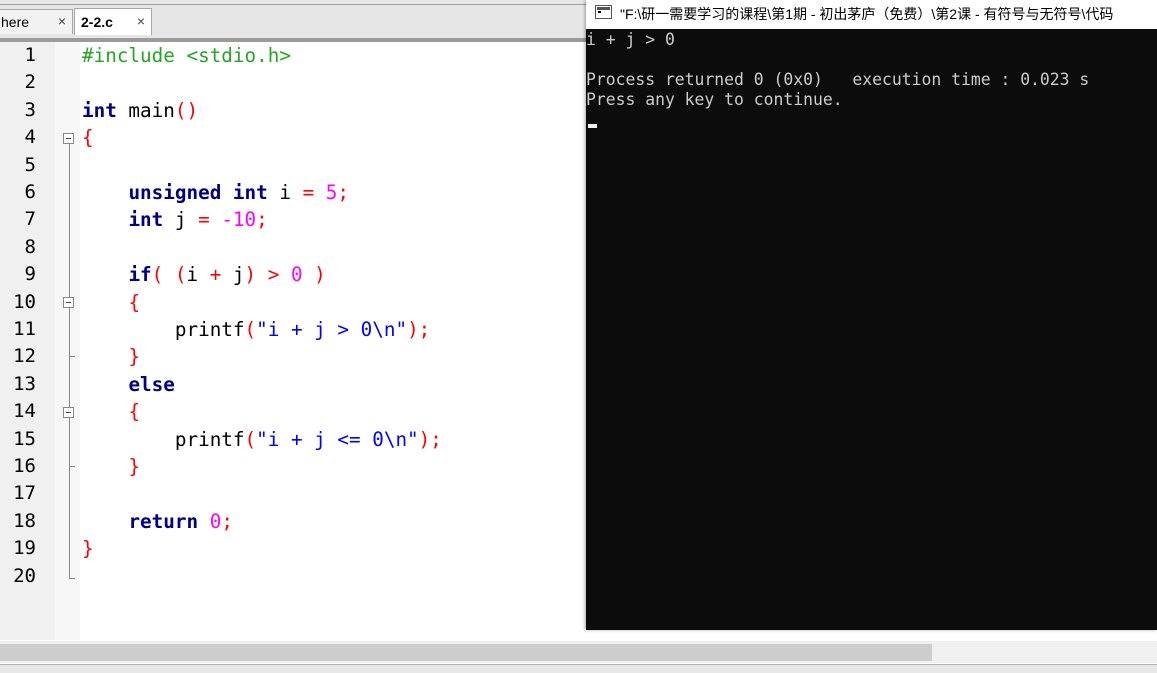  I want to click on line-number: 3, so click(30, 109).